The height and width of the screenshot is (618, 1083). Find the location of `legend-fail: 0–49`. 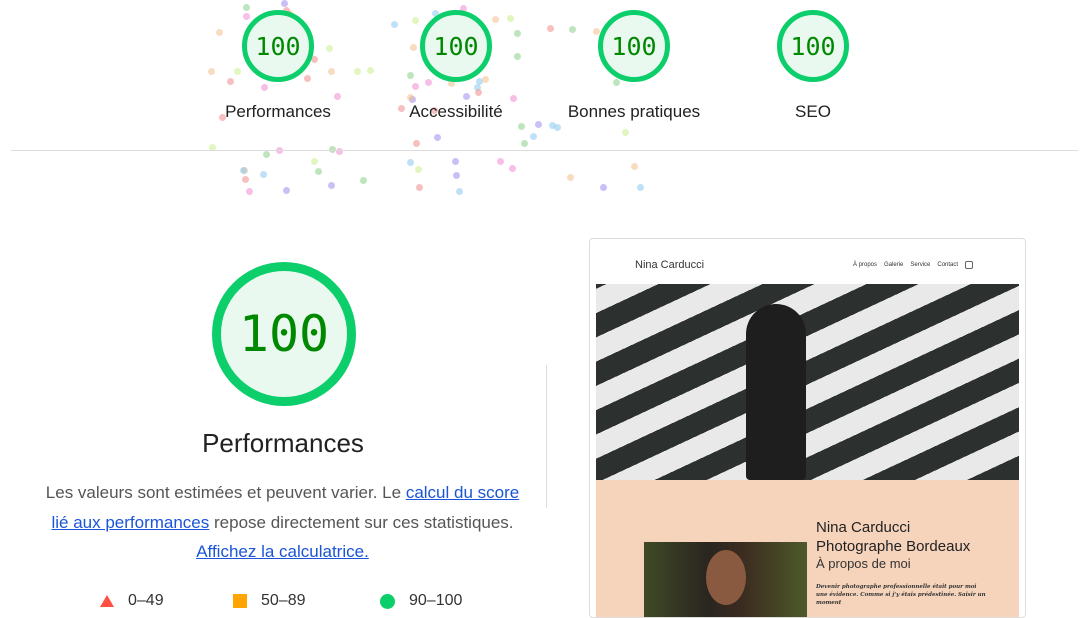

legend-fail: 0–49 is located at coordinates (132, 601).